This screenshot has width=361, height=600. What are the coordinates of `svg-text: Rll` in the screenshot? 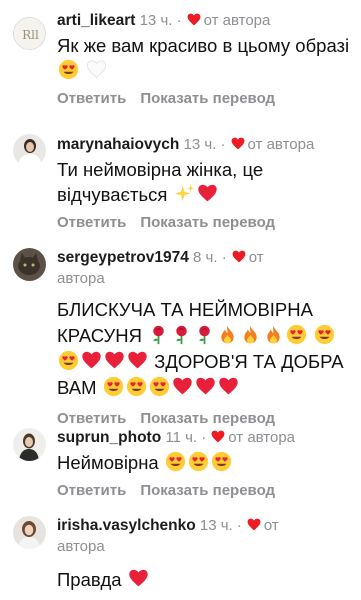 It's located at (30, 35).